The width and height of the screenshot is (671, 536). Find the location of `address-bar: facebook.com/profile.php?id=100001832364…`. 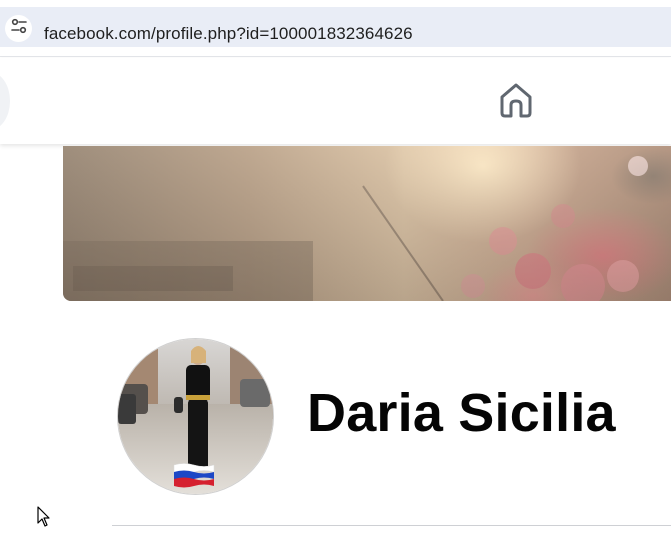

address-bar: facebook.com/profile.php?id=100001832364… is located at coordinates (335, 27).